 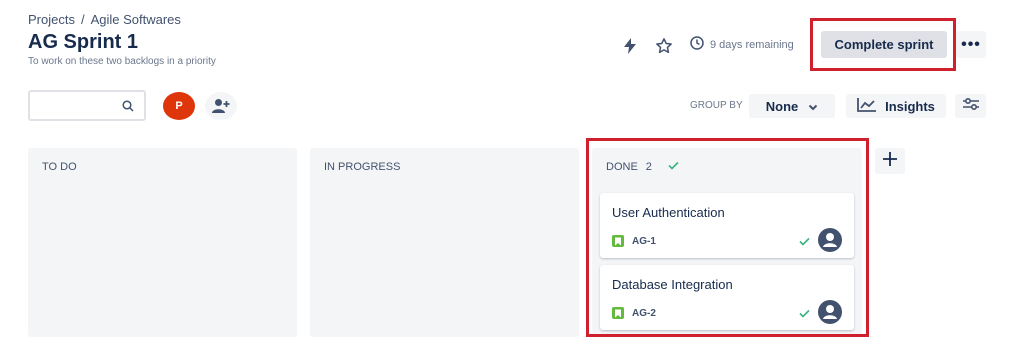 I want to click on highlight-box-complete, so click(x=883, y=44).